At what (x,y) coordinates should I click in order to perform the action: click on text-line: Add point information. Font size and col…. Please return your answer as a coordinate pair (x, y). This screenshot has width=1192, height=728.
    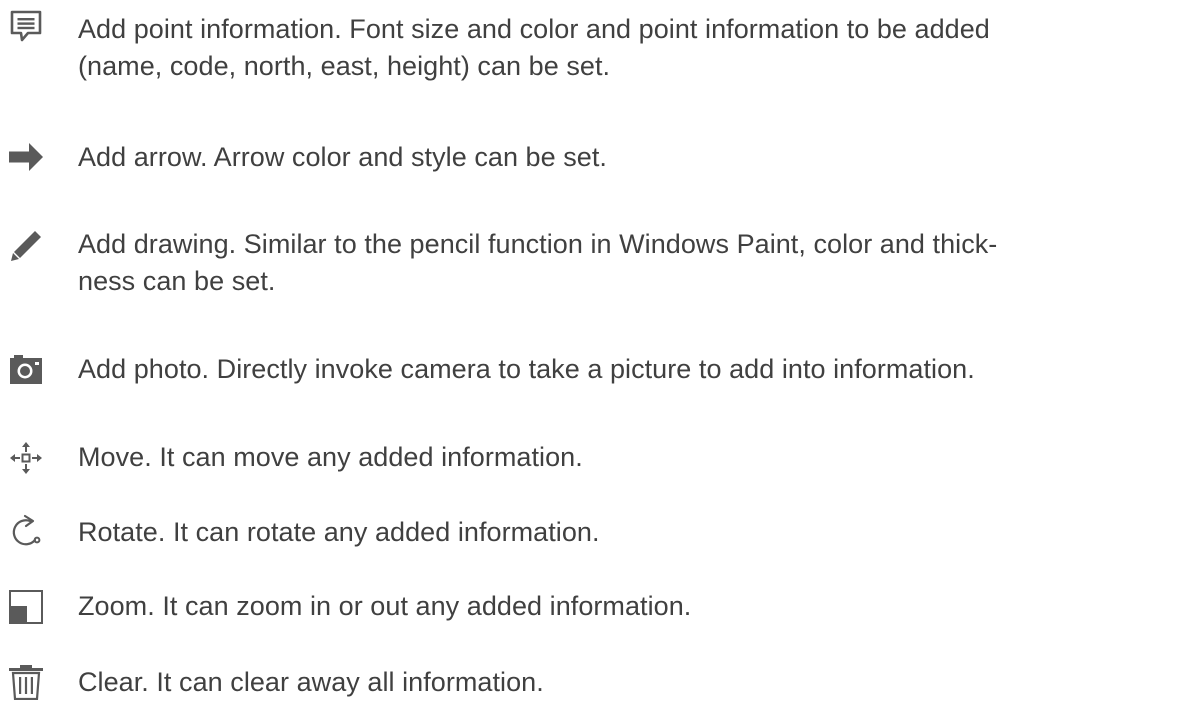
    Looking at the image, I should click on (534, 29).